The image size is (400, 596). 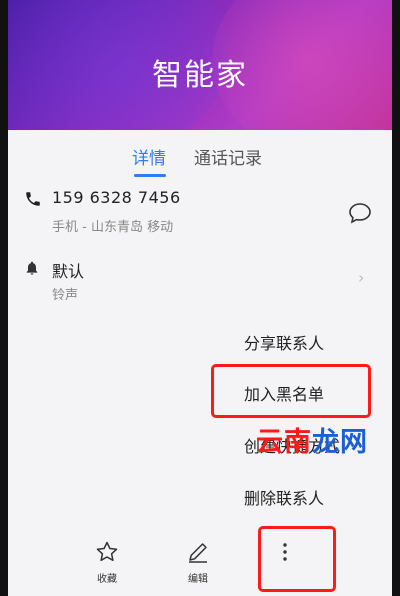 I want to click on menu-item-delete-contact: 删除联系人, so click(x=284, y=497).